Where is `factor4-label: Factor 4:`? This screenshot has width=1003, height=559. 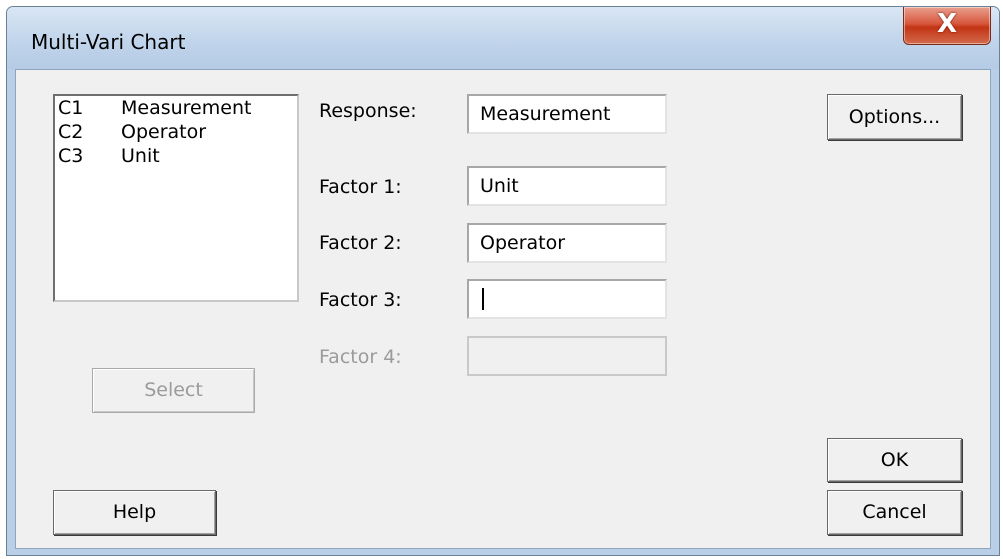 factor4-label: Factor 4: is located at coordinates (360, 357).